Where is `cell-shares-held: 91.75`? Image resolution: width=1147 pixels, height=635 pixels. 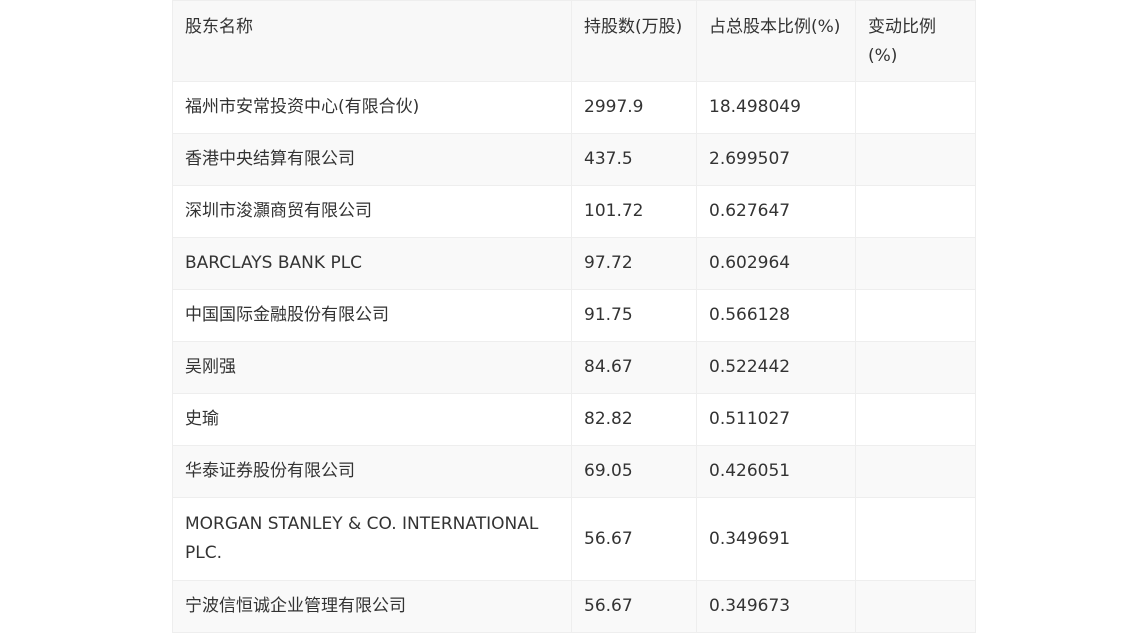 cell-shares-held: 91.75 is located at coordinates (634, 315).